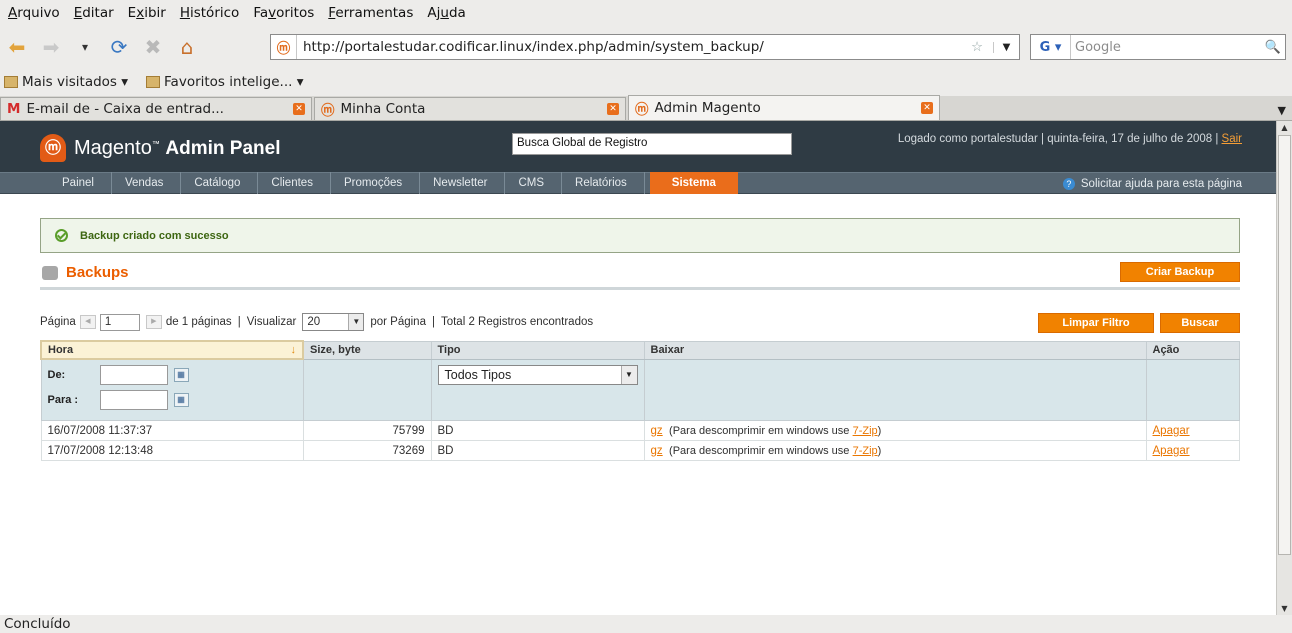 This screenshot has width=1292, height=633. I want to click on browser-search-input: Google, so click(1166, 47).